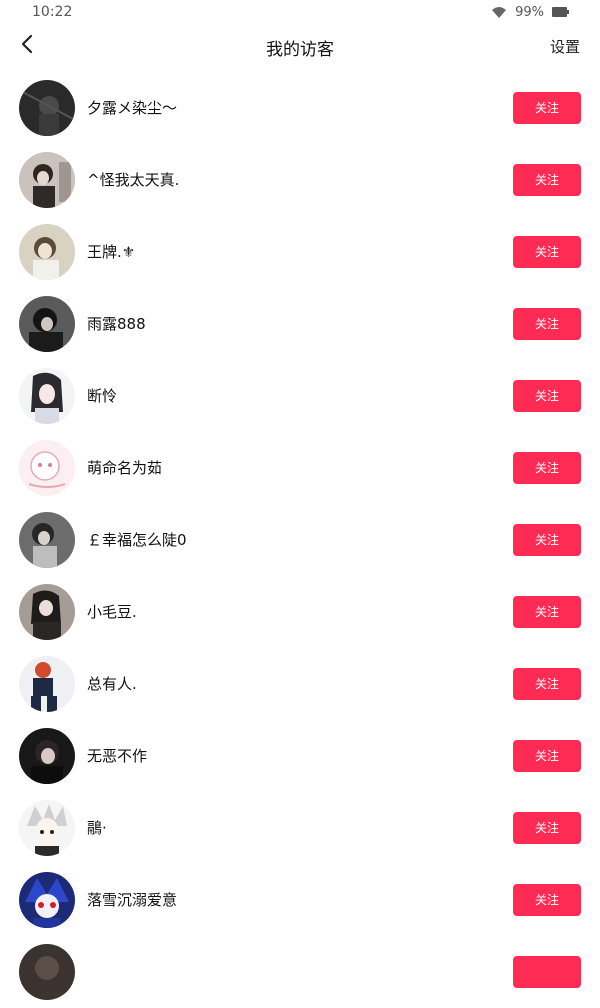  Describe the element at coordinates (300, 396) in the screenshot. I see `list-item: 断怜 关注` at that location.